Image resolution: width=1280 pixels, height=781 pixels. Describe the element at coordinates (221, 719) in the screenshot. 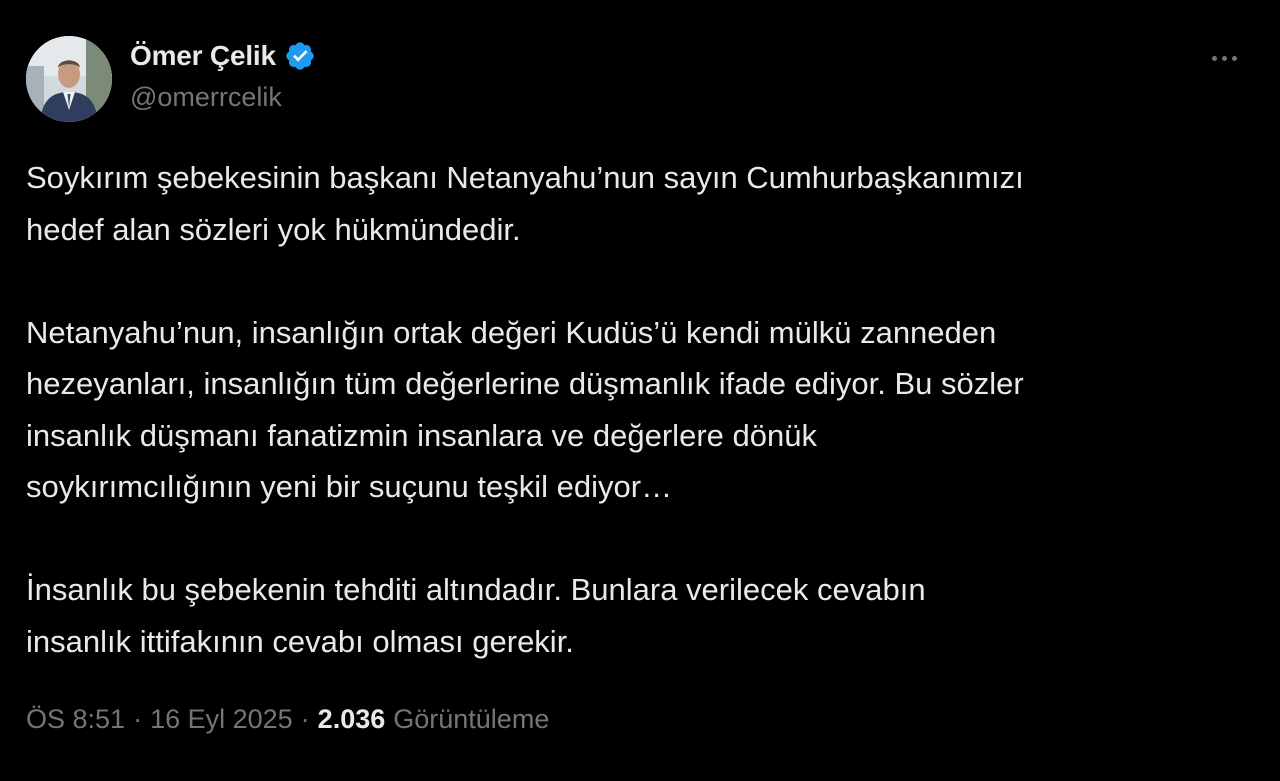

I see `tweet-date: 16 Eyl 2025` at that location.